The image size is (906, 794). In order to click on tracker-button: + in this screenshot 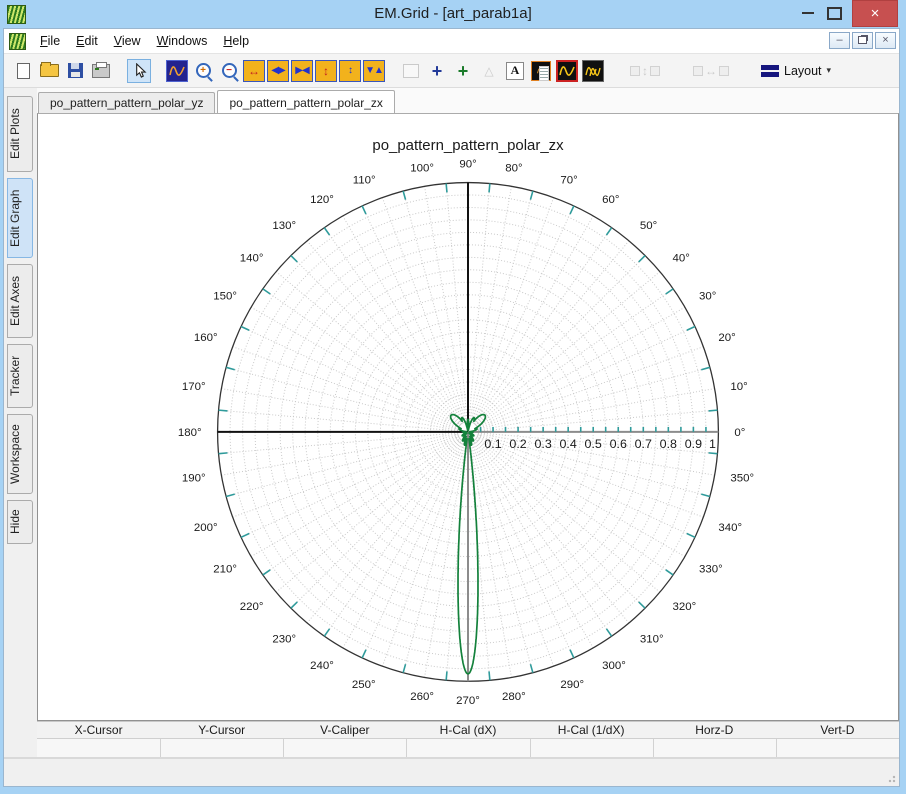, I will do `click(463, 71)`.